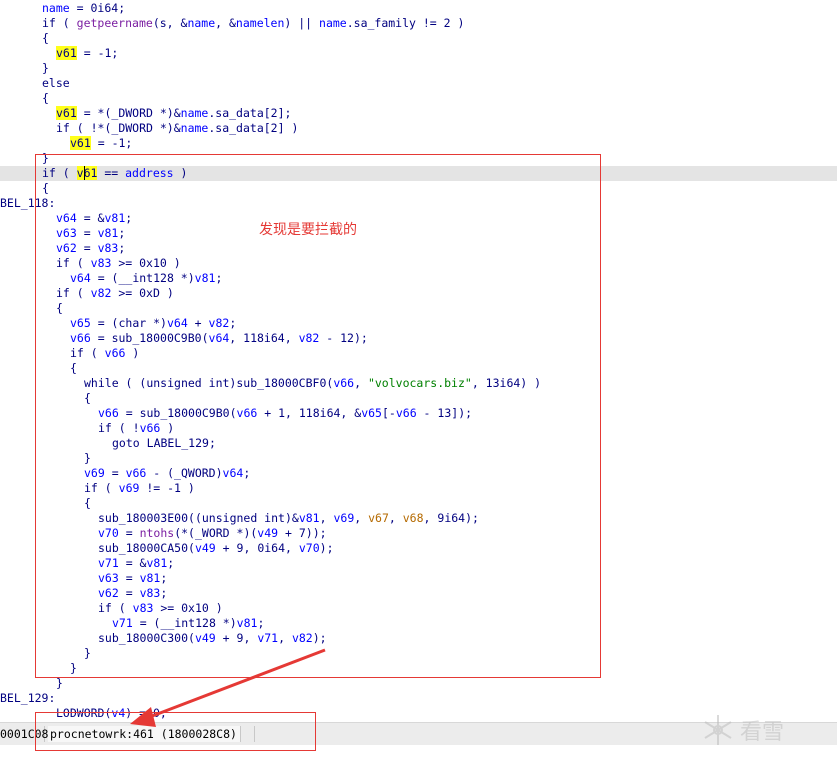 Image resolution: width=837 pixels, height=774 pixels. I want to click on code-line: name = 0i64;, so click(83, 8).